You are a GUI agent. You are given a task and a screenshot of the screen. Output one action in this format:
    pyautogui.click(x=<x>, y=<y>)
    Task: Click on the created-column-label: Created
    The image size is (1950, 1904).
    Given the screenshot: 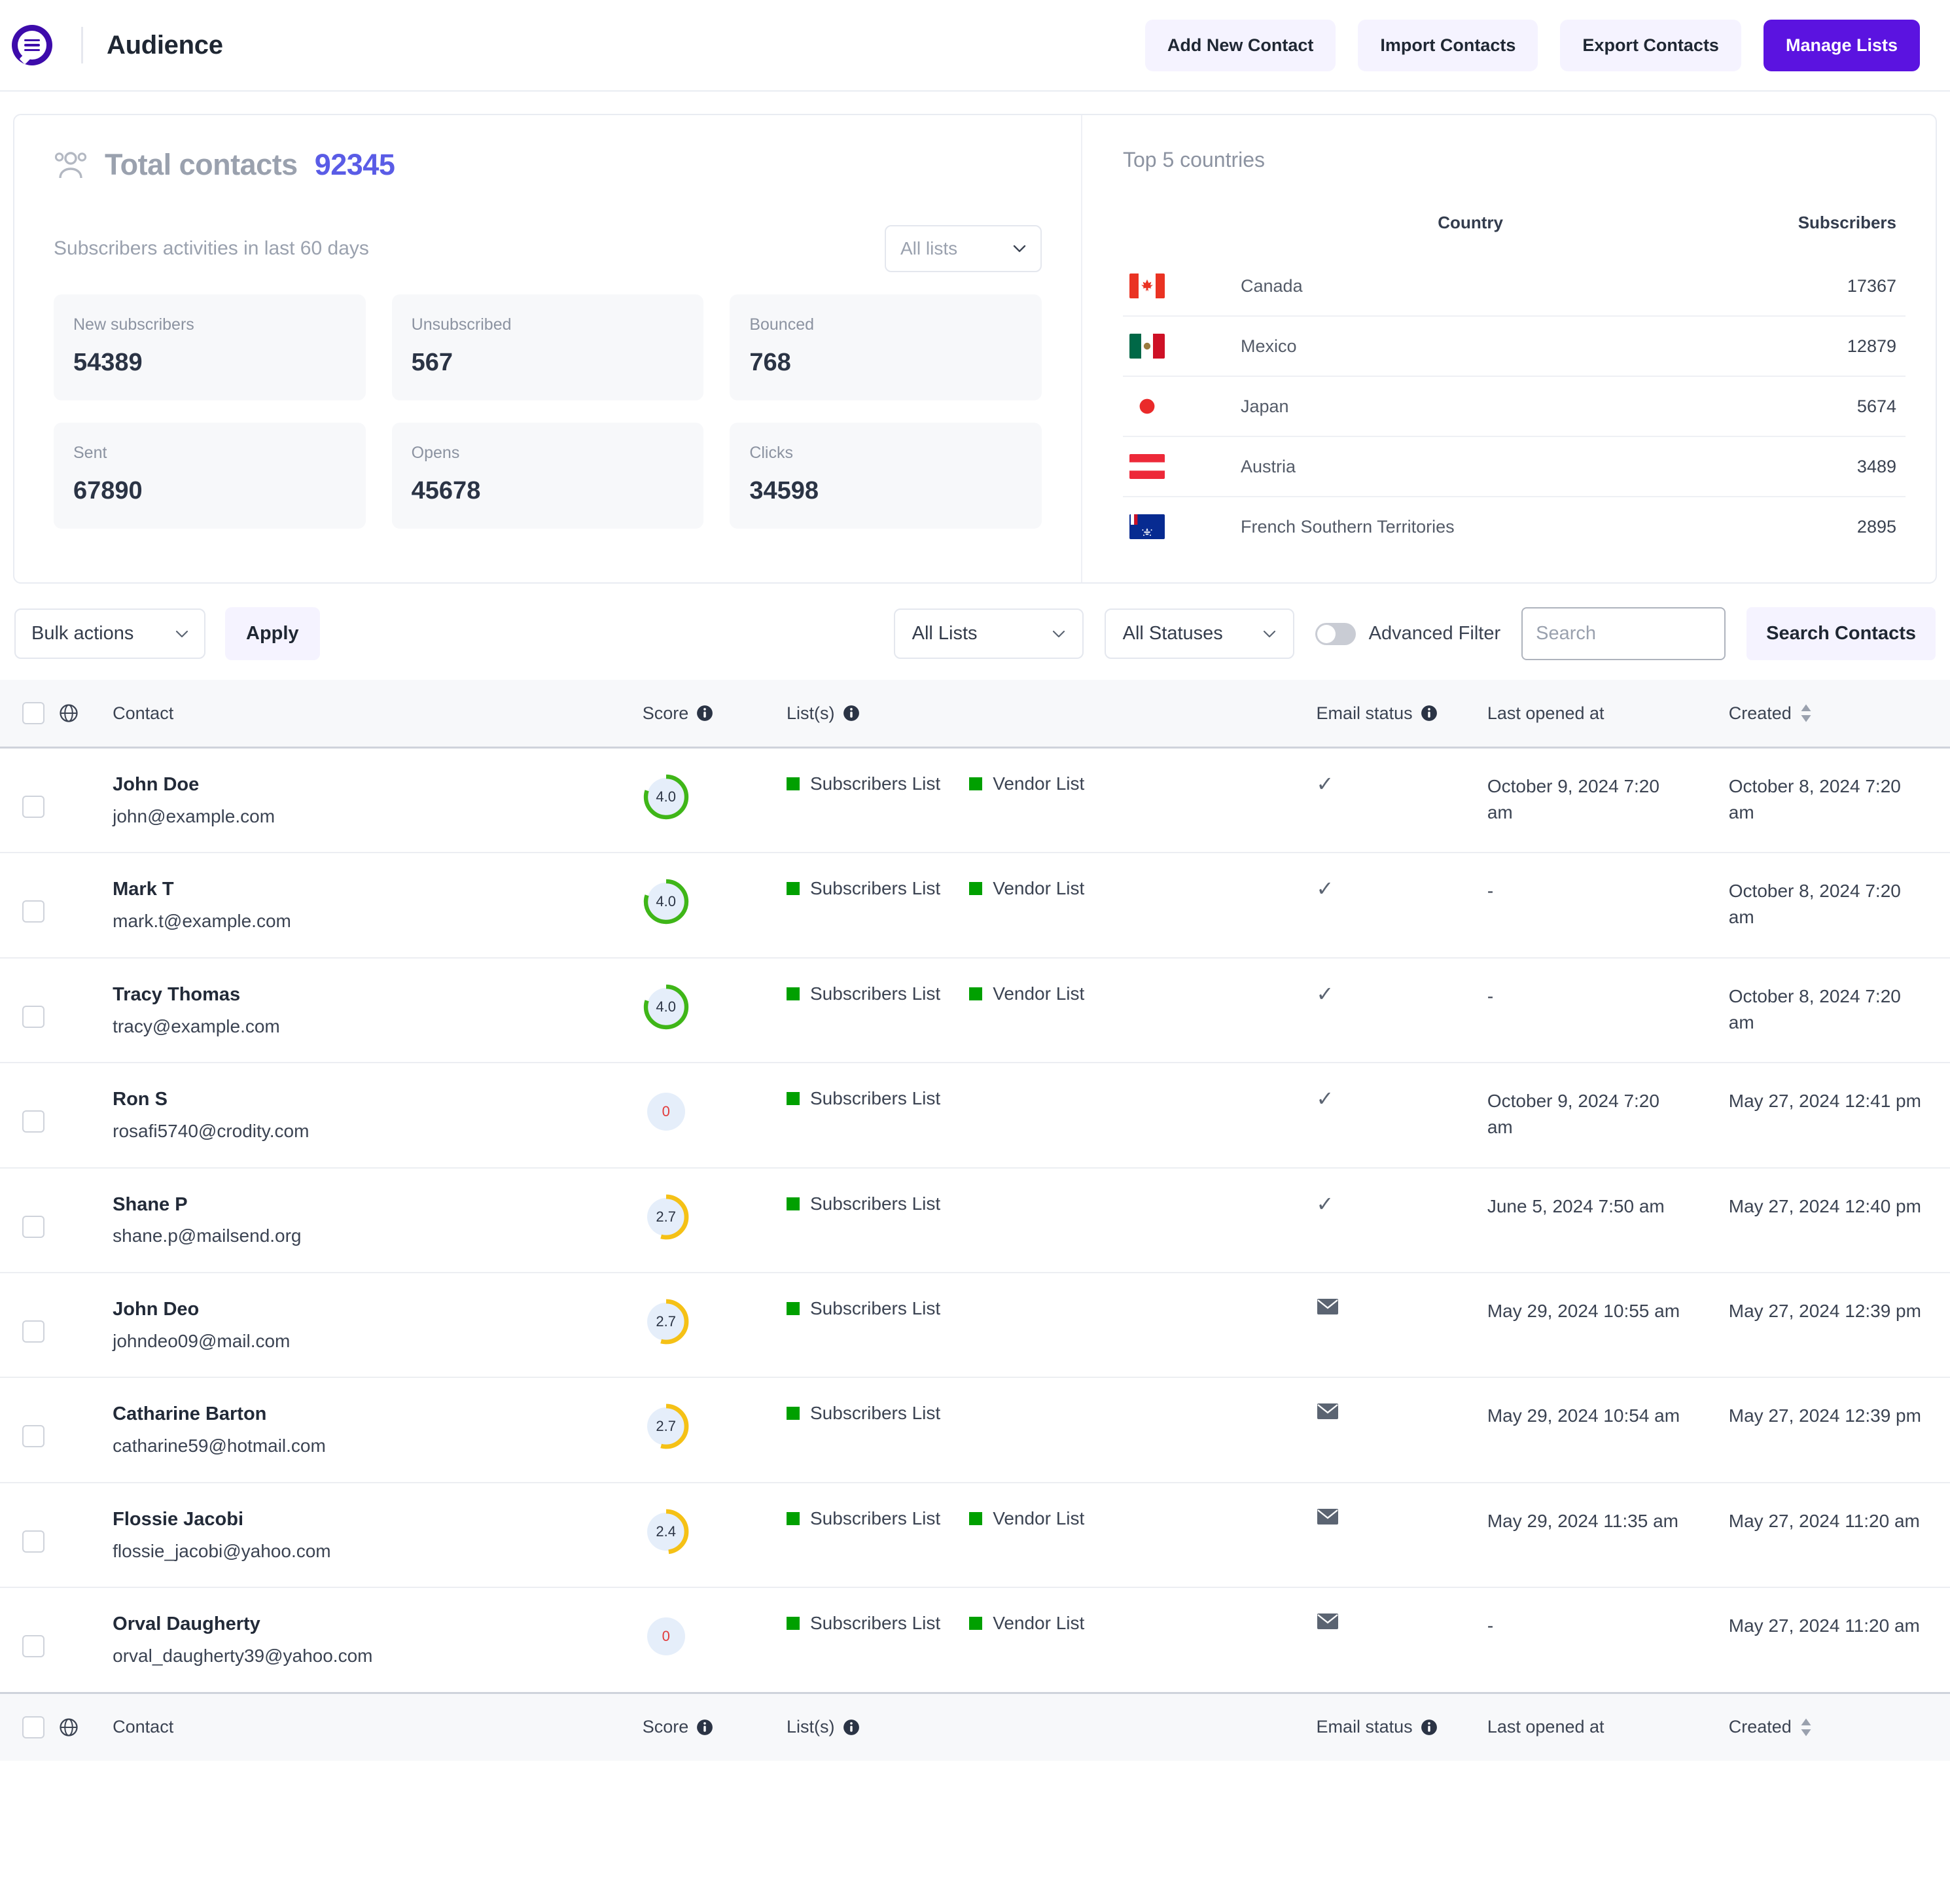 What is the action you would take?
    pyautogui.click(x=1760, y=713)
    